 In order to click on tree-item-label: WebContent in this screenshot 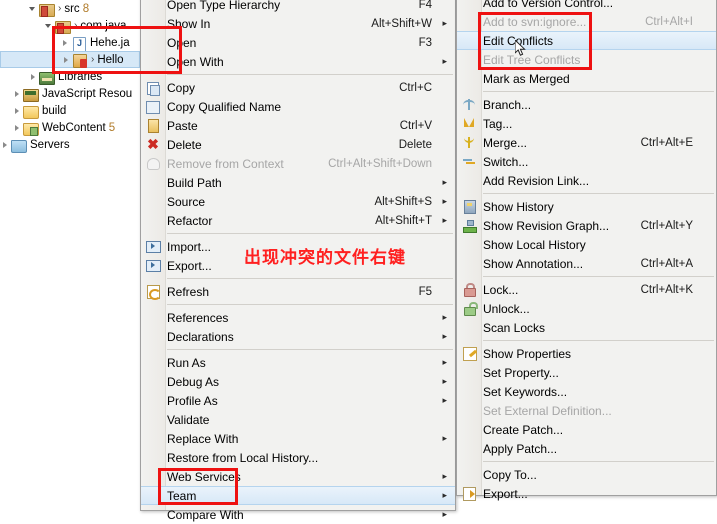, I will do `click(74, 127)`.